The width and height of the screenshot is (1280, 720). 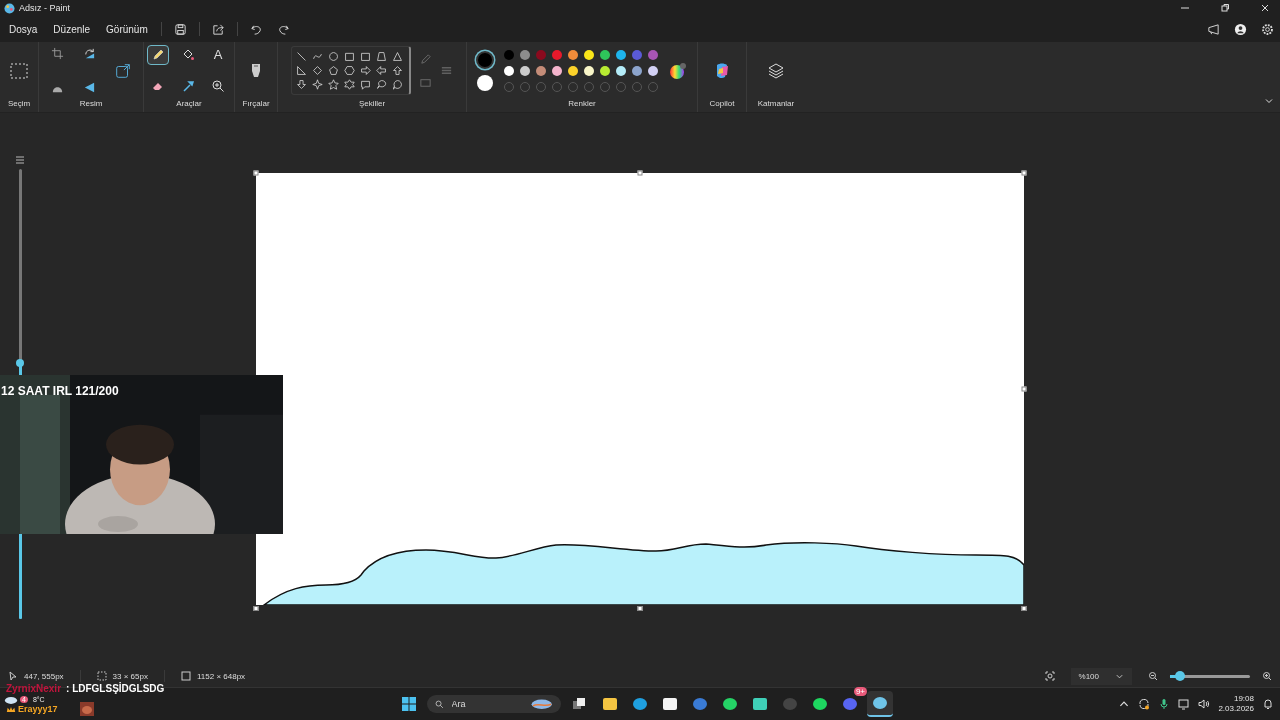 I want to click on pencil-tool, so click(x=158, y=54).